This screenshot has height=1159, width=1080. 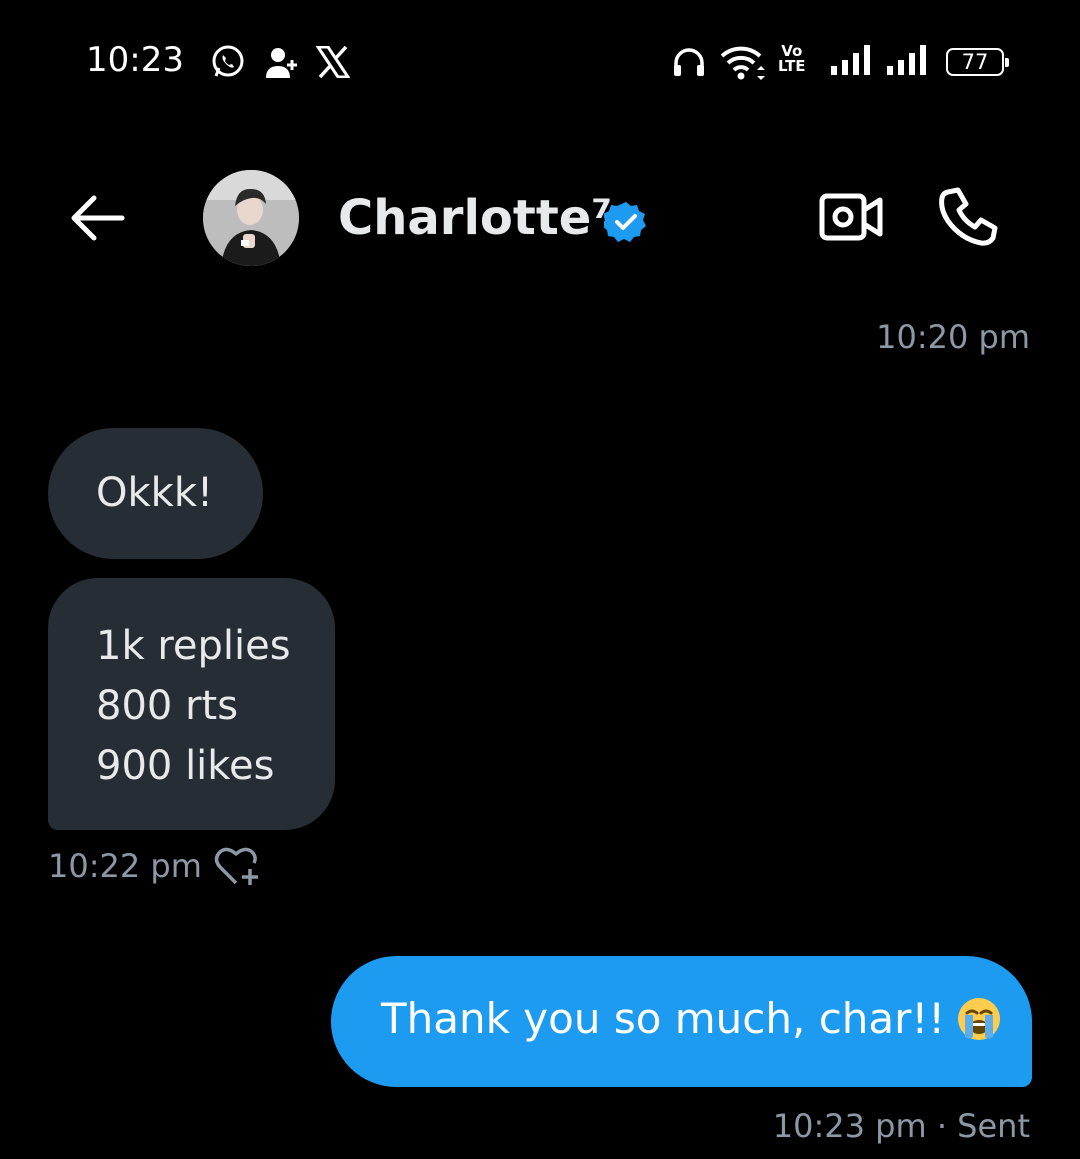 I want to click on message-text: 900 likes, so click(x=185, y=766).